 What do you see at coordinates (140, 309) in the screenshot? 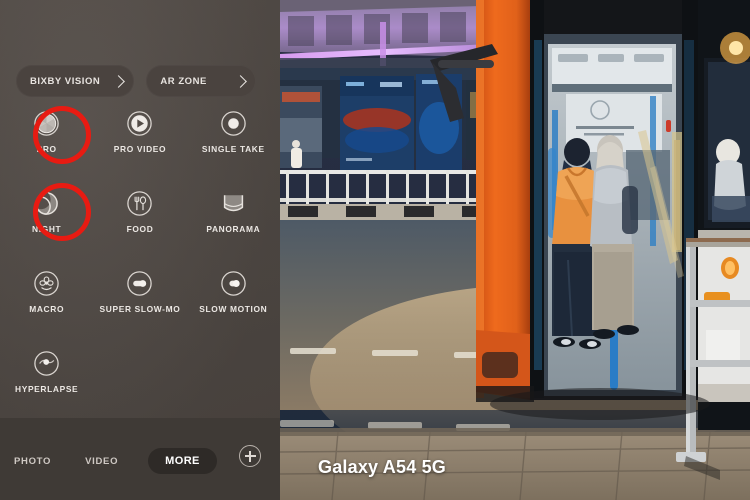
I see `mode-super-slow-mo-label: SUPER SLOW-MO` at bounding box center [140, 309].